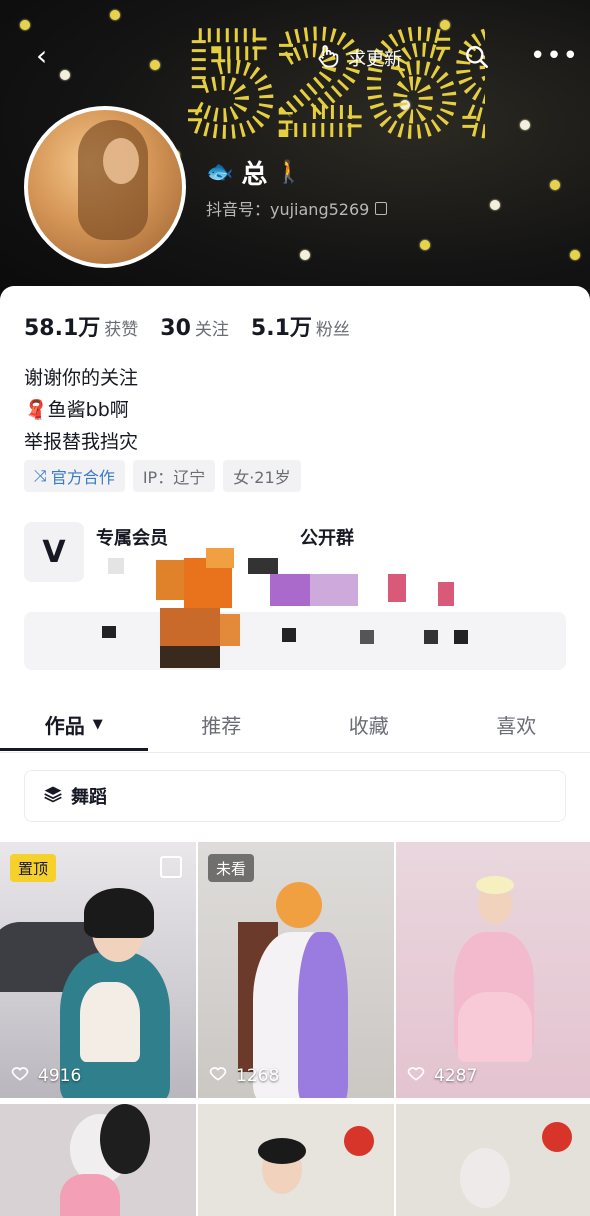 This screenshot has height=1216, width=590. Describe the element at coordinates (54, 552) in the screenshot. I see `vip-icon: V` at that location.